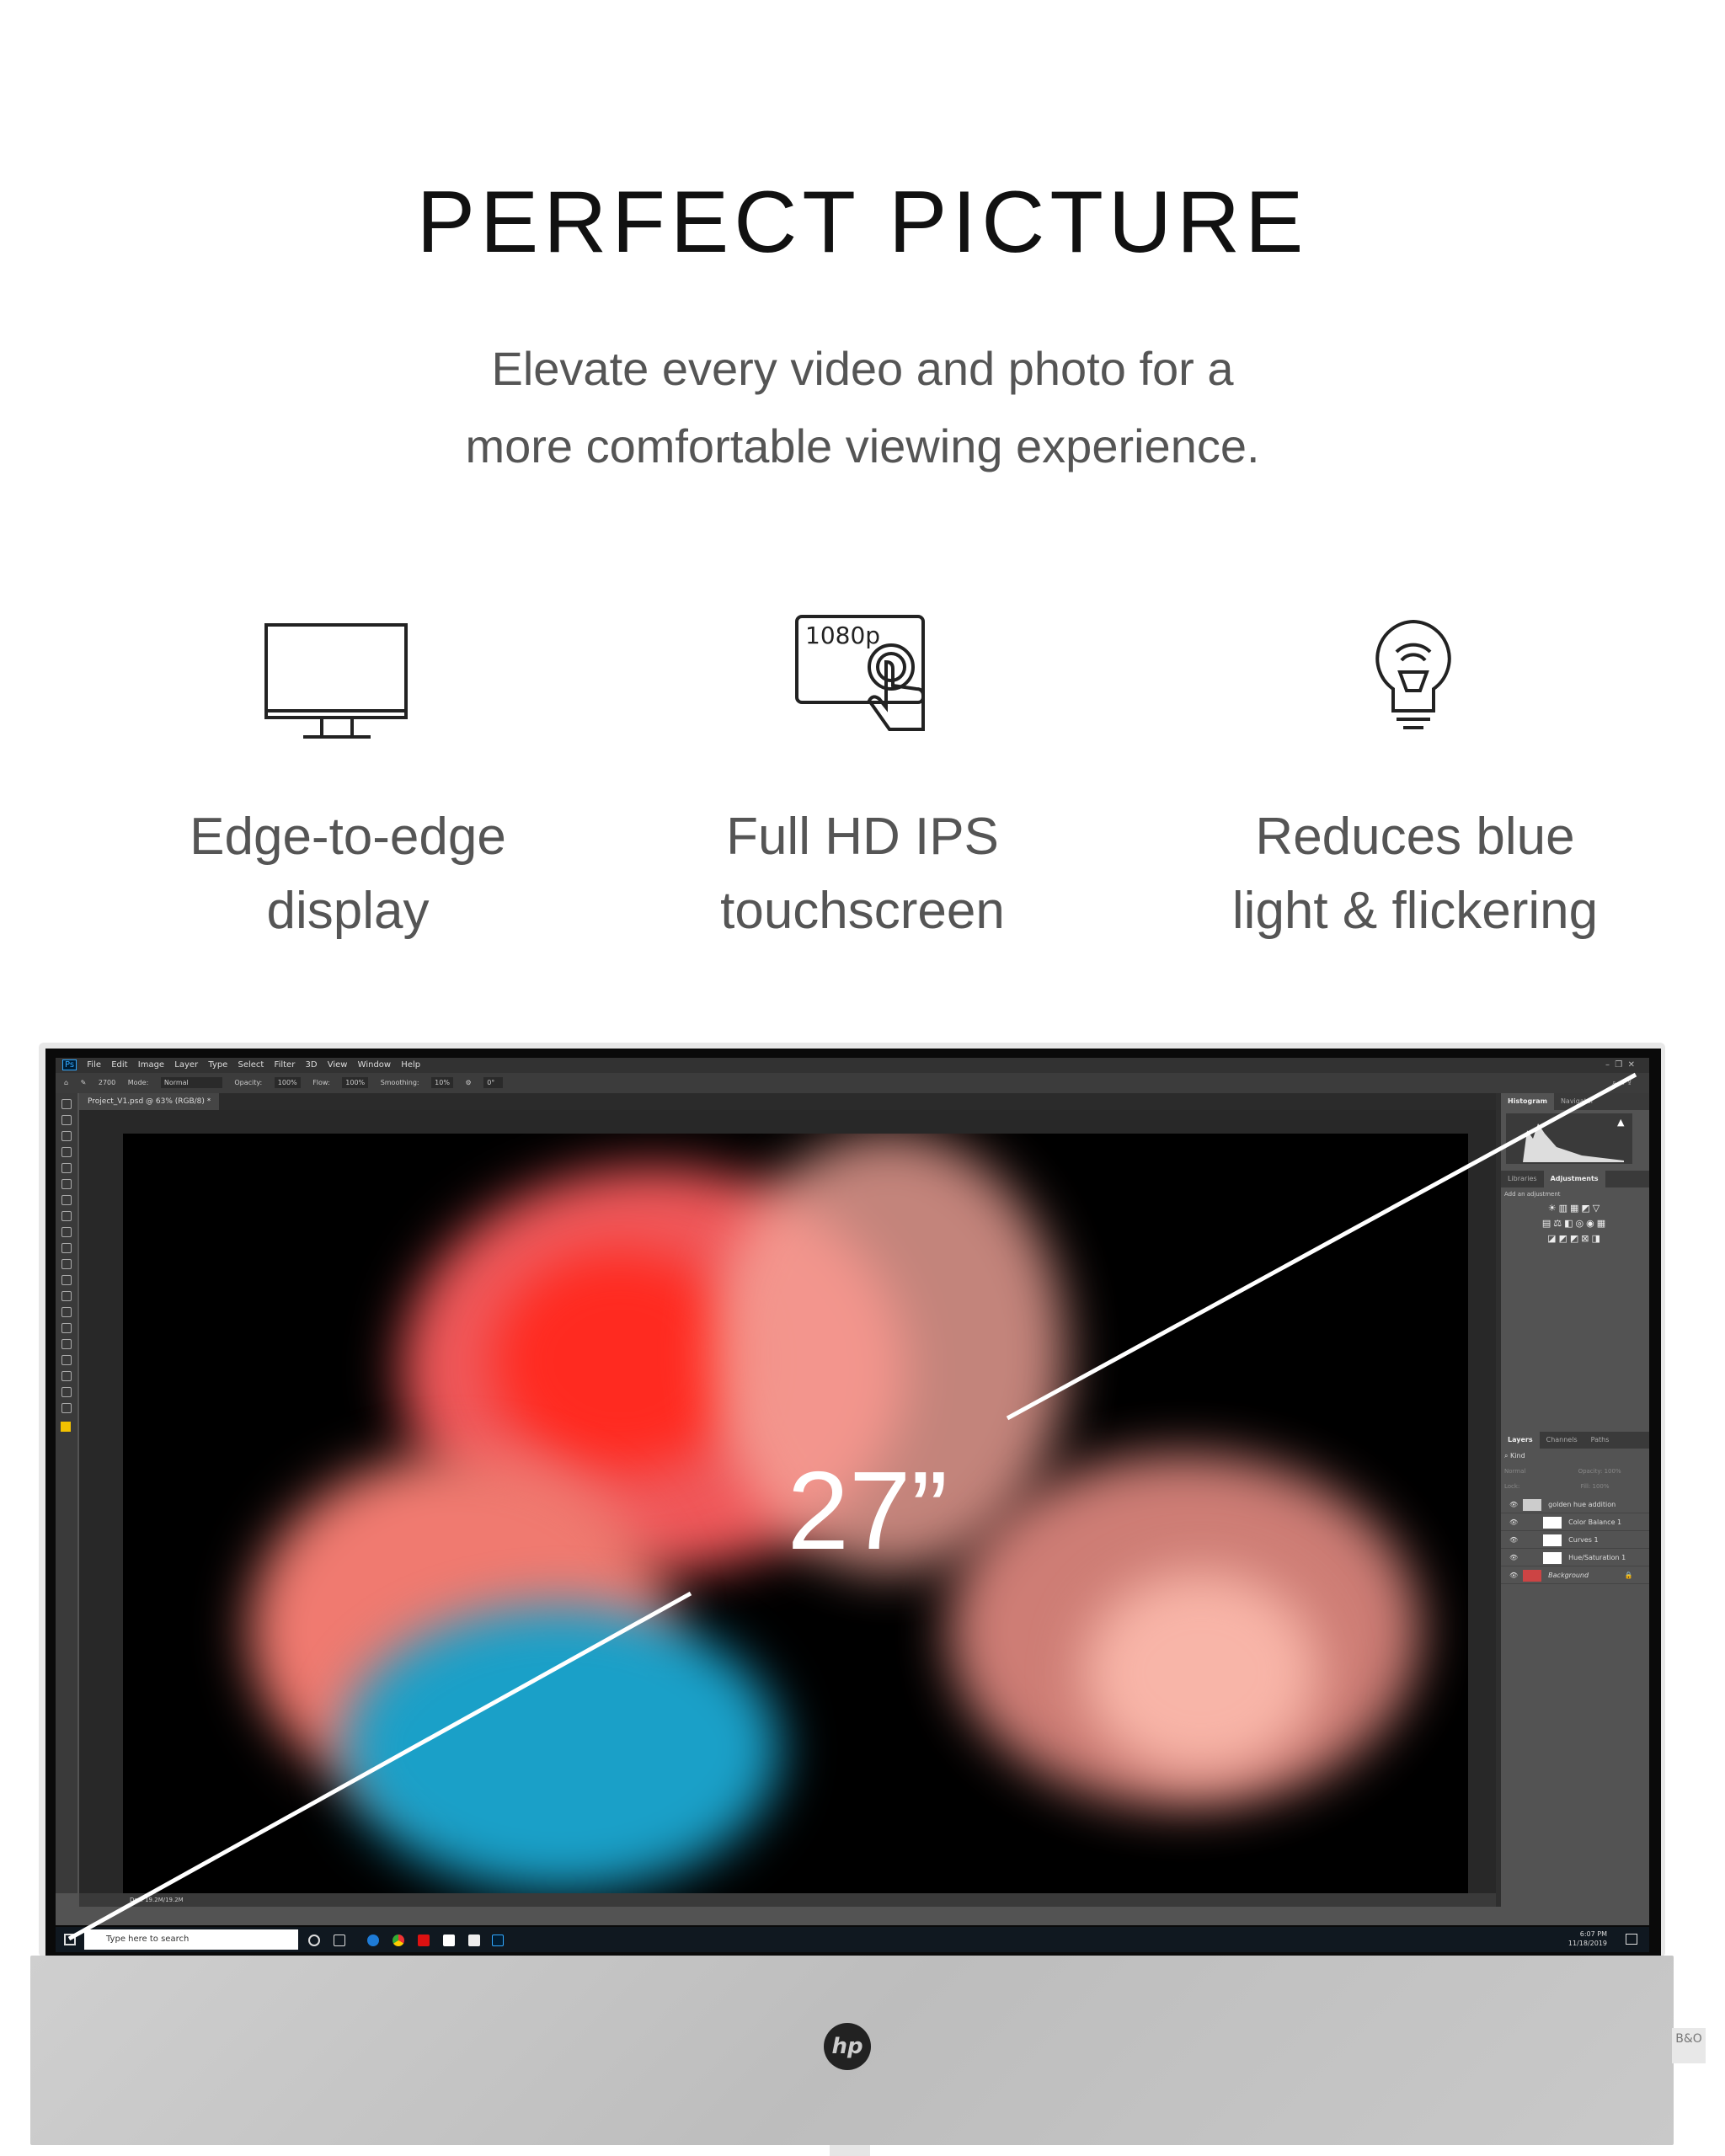 Image resolution: width=1725 pixels, height=2156 pixels. I want to click on photoshop-taskbar-icon, so click(498, 1940).